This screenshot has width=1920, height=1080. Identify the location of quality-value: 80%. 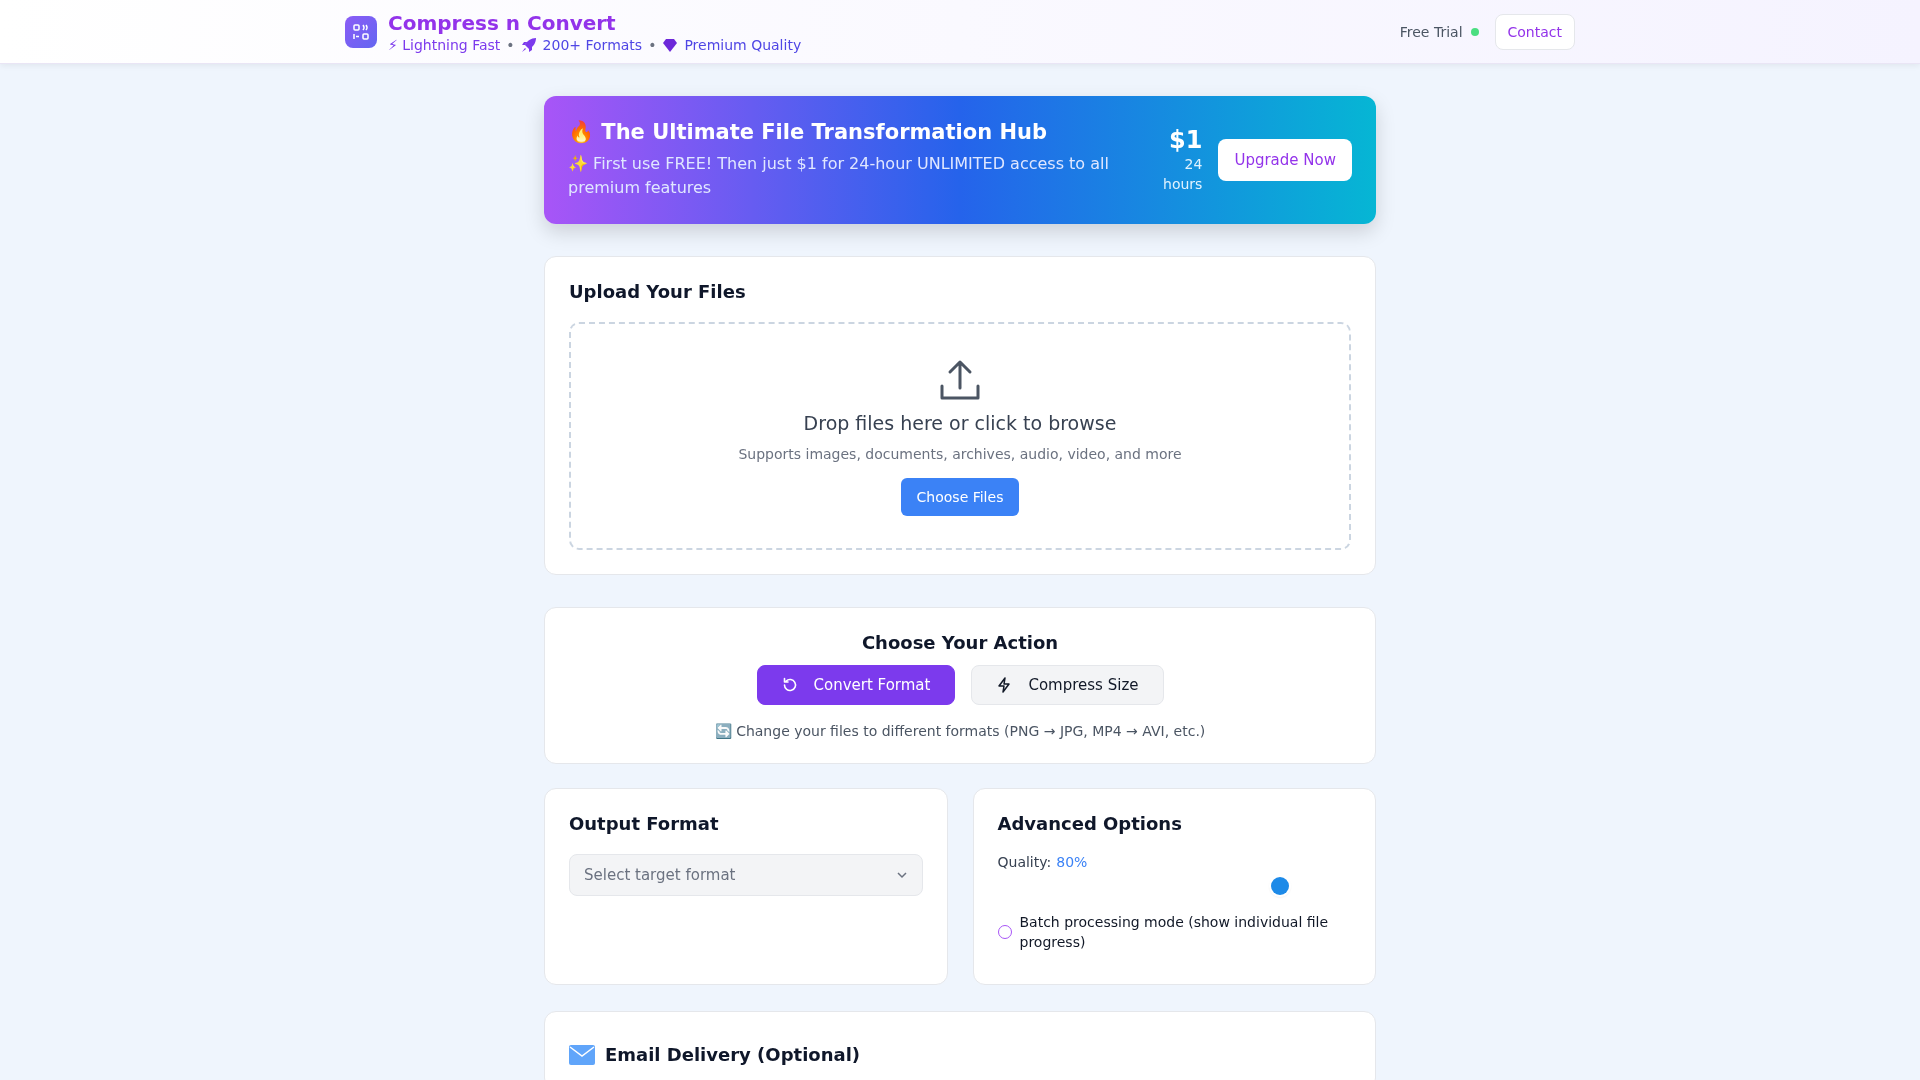
(1072, 862).